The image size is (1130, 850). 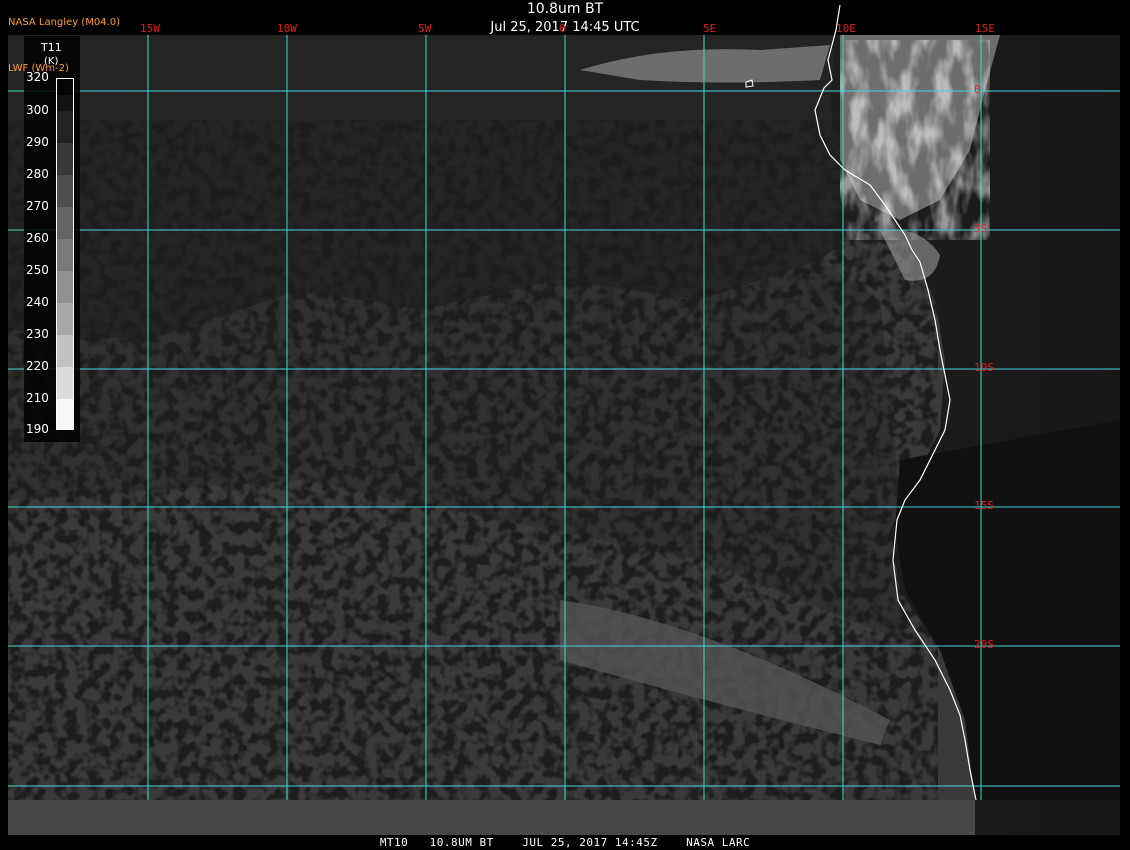 I want to click on longitude-label: 0, so click(x=562, y=28).